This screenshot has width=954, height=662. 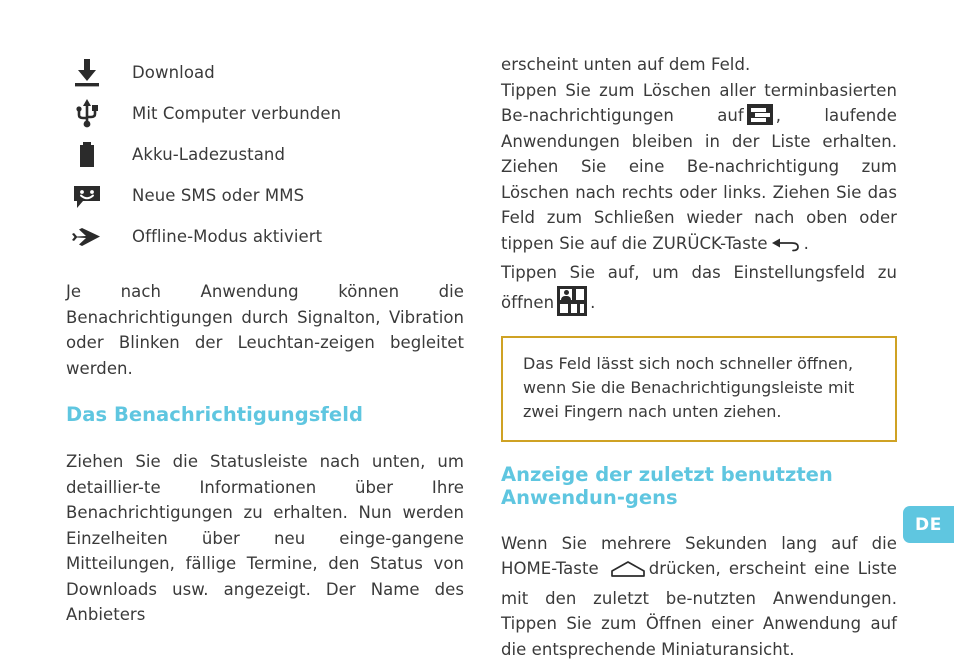 What do you see at coordinates (99, 114) in the screenshot?
I see `usb-icon` at bounding box center [99, 114].